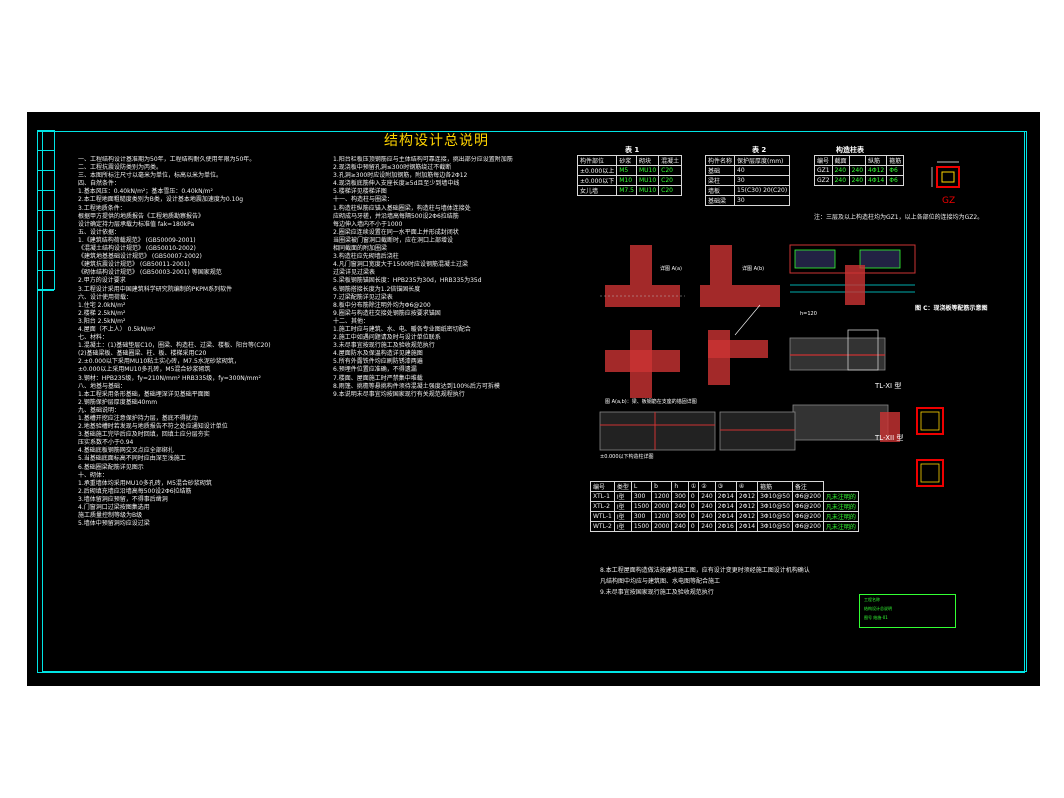 This screenshot has height=798, width=1064. What do you see at coordinates (662, 486) in the screenshot?
I see `table-header-cell: b` at bounding box center [662, 486].